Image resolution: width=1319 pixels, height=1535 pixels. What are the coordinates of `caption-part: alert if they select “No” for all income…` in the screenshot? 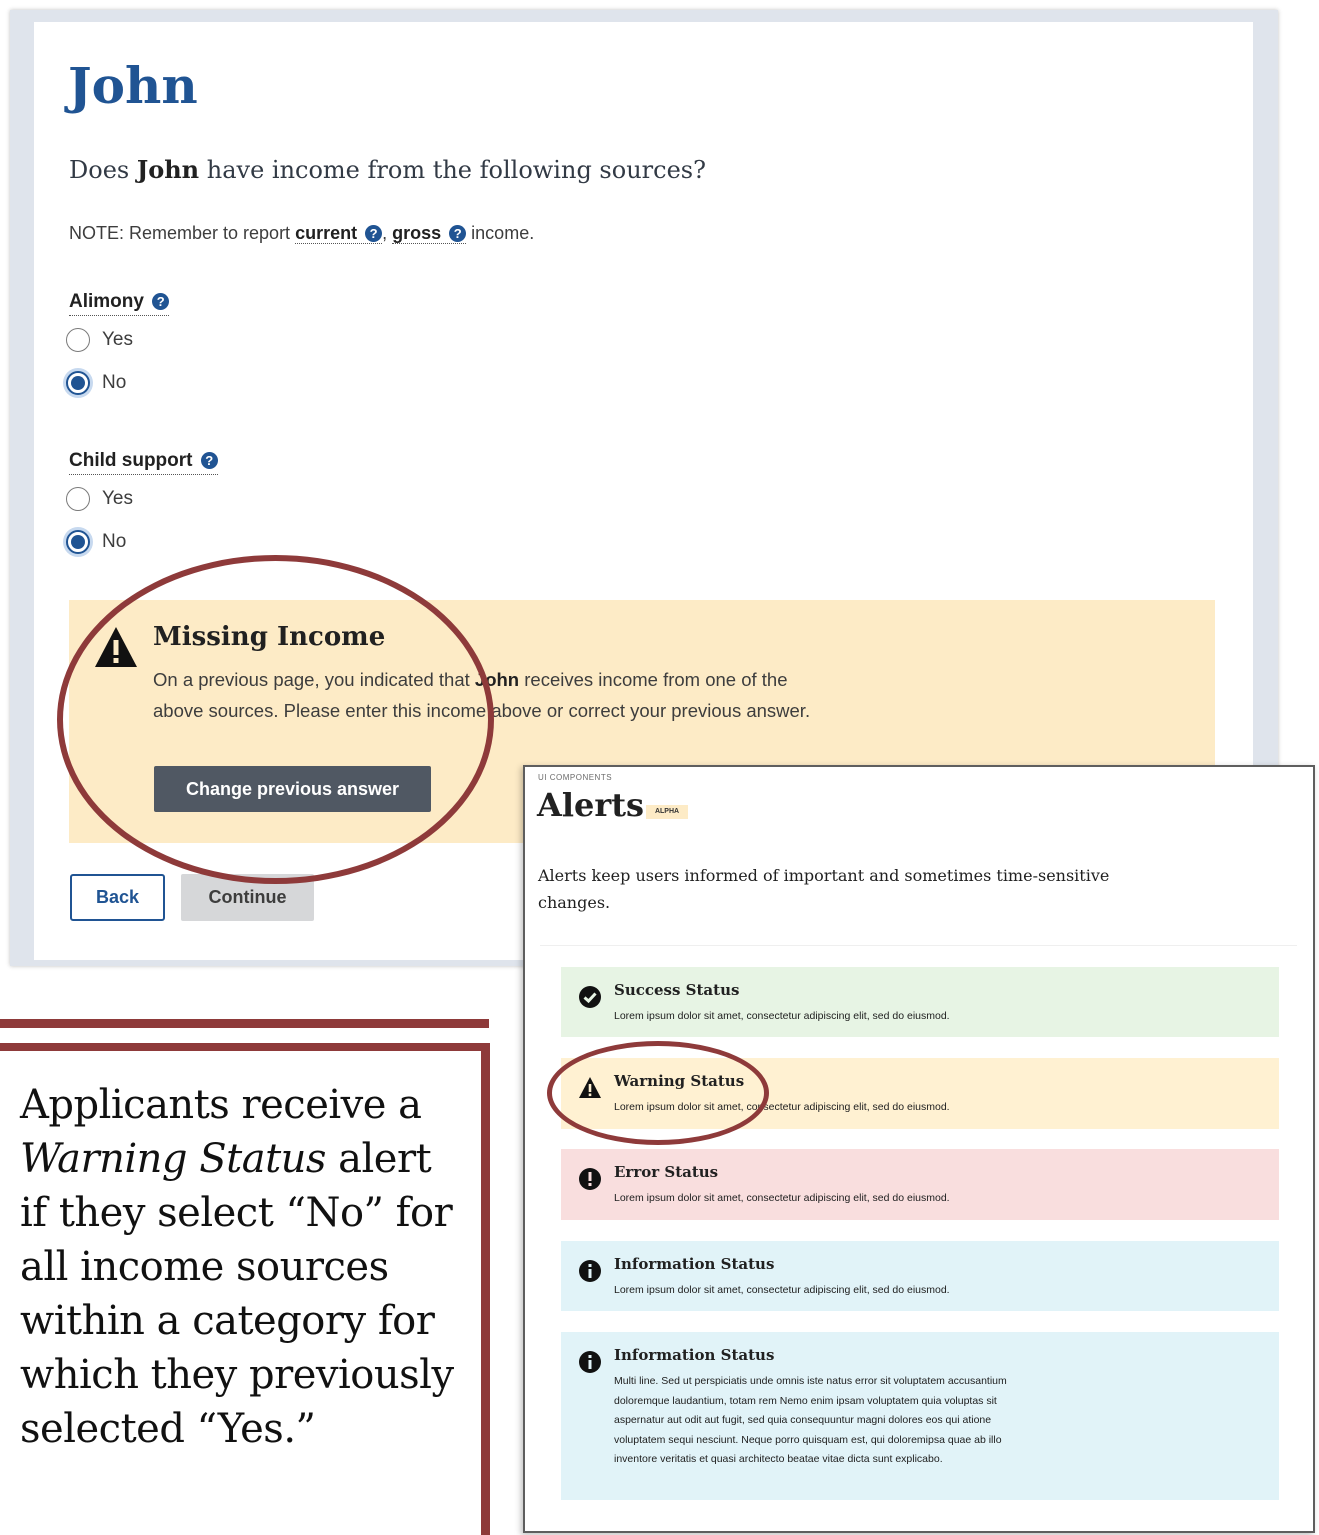 It's located at (237, 1294).